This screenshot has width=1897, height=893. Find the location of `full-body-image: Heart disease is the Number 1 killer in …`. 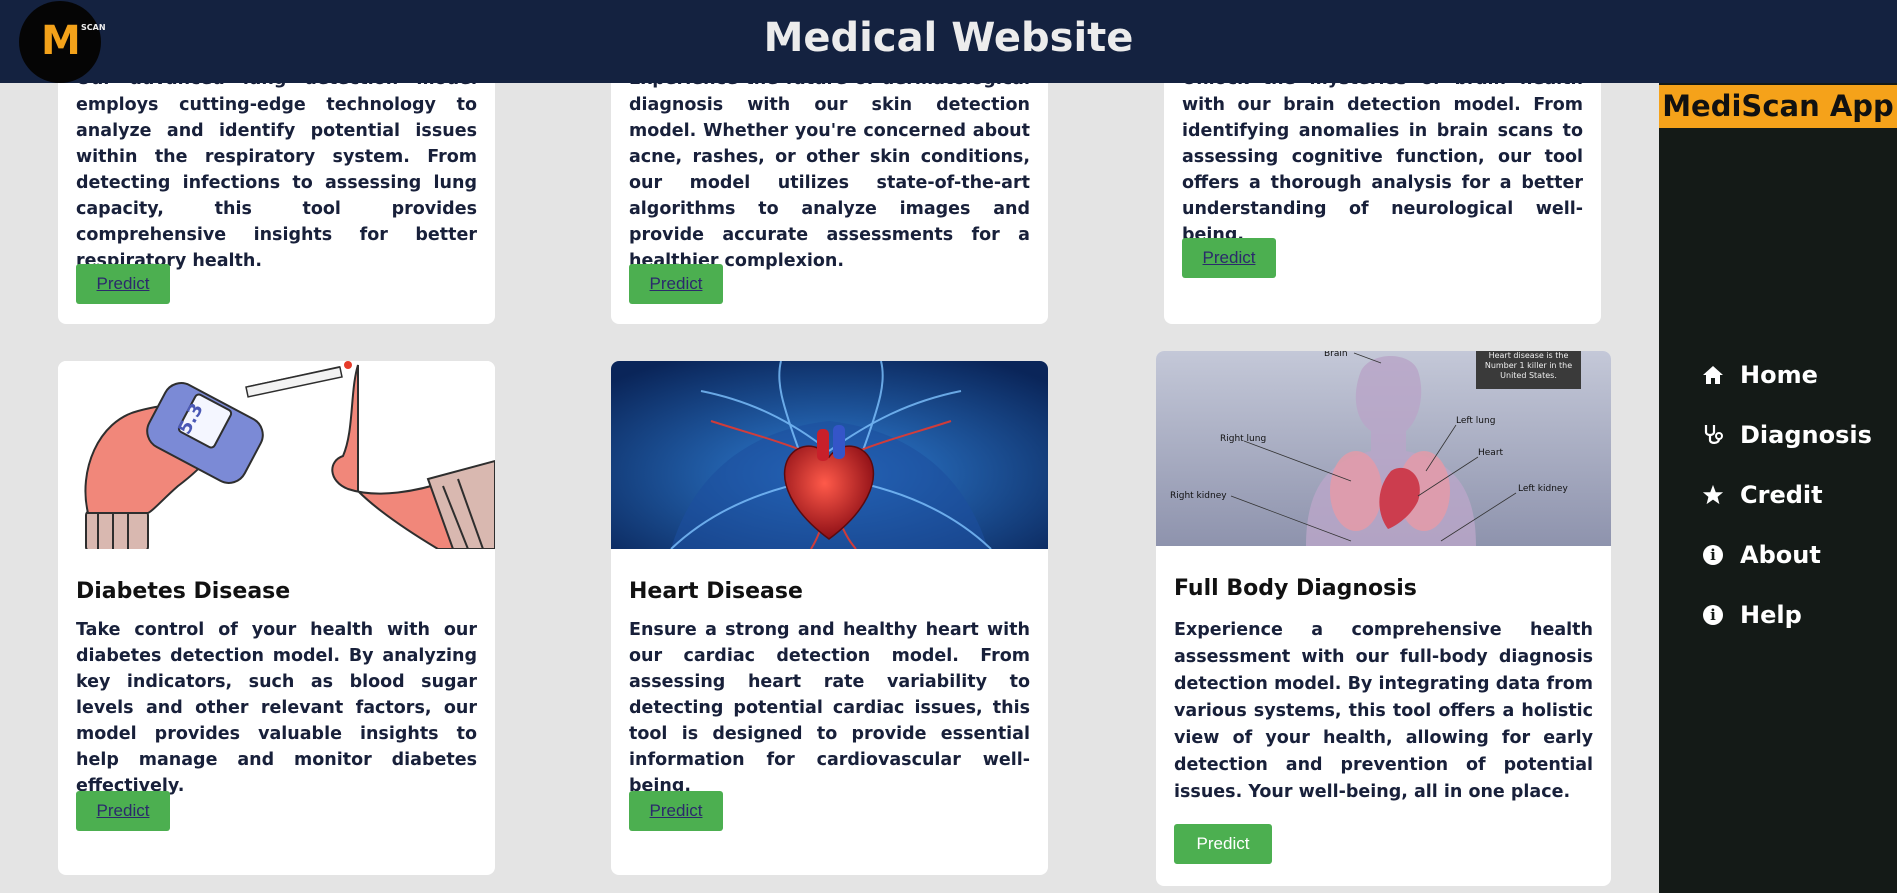

full-body-image: Heart disease is the Number 1 killer in … is located at coordinates (1383, 448).